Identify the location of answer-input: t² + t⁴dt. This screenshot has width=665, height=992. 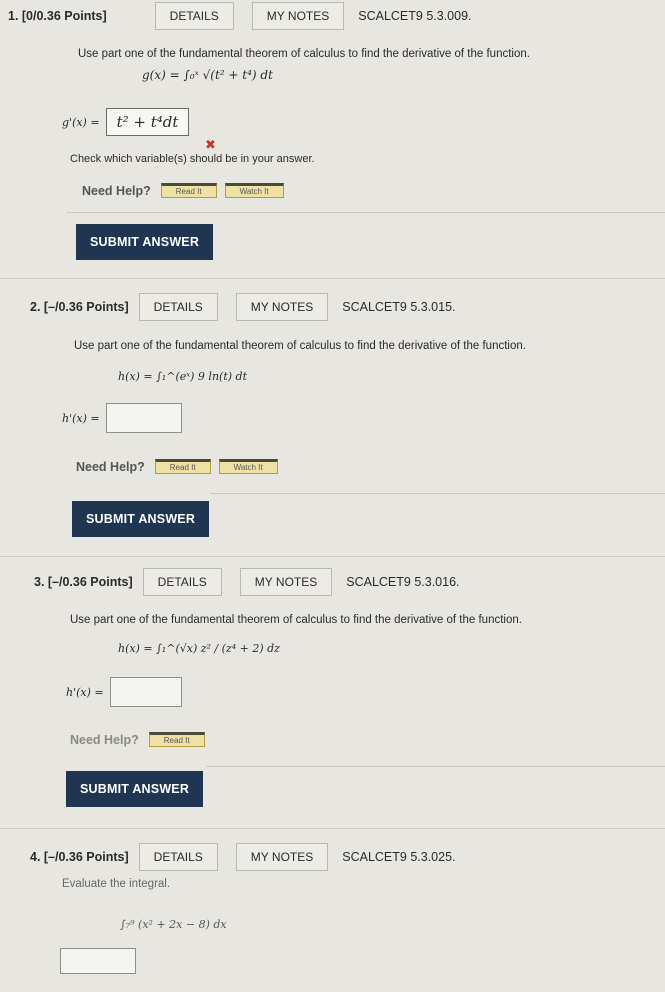
(147, 122).